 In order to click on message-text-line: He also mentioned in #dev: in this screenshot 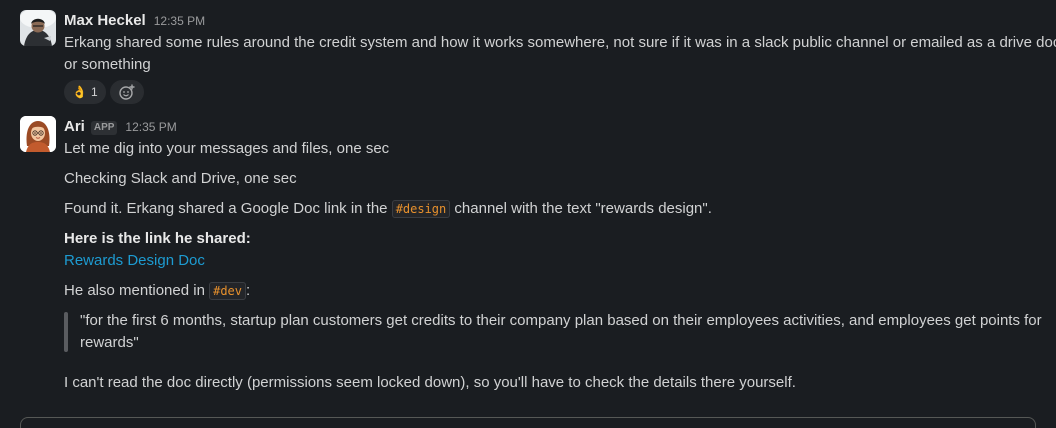, I will do `click(555, 291)`.